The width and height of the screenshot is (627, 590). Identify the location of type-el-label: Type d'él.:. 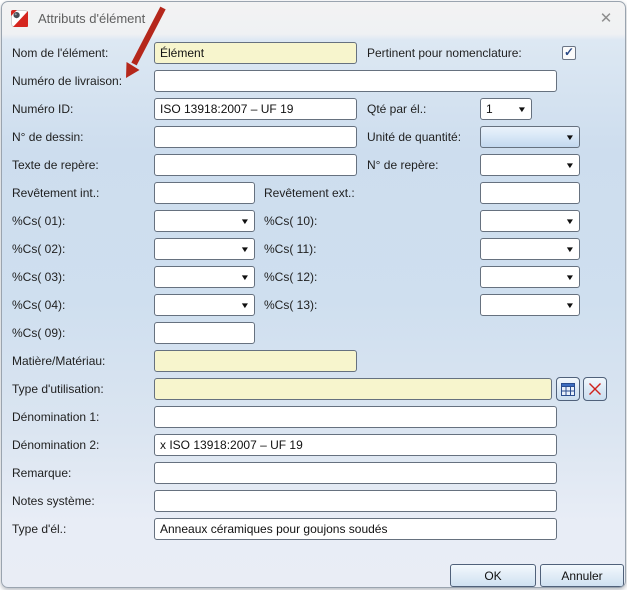
(39, 529).